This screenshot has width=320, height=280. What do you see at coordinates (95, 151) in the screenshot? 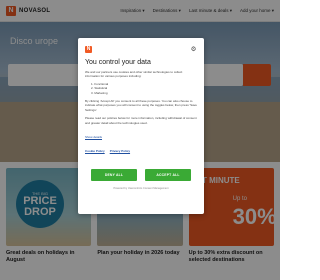
I see `cookie-policy-link: Cookie Policy` at bounding box center [95, 151].